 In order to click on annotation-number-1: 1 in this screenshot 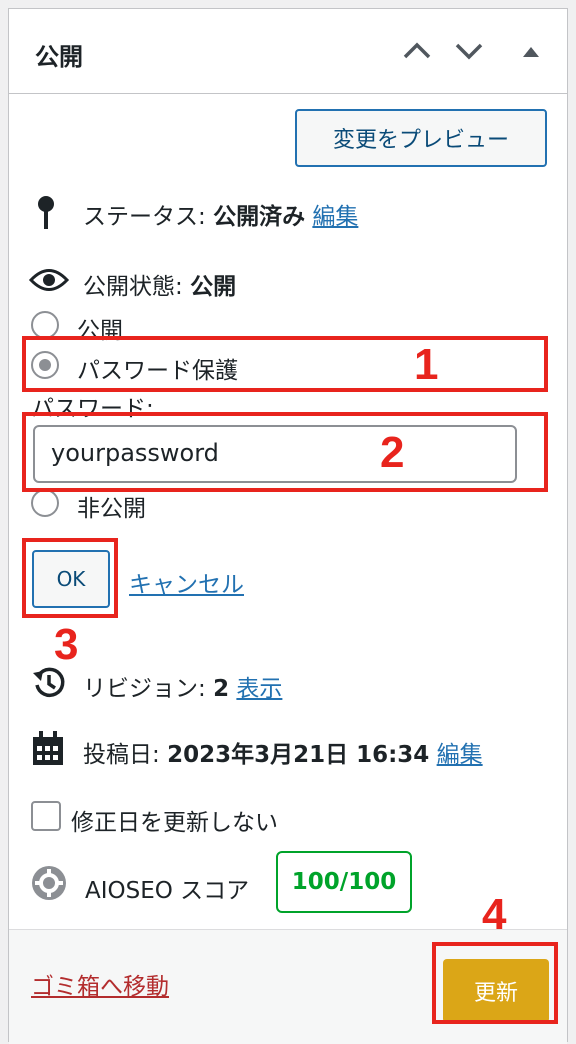, I will do `click(426, 364)`.